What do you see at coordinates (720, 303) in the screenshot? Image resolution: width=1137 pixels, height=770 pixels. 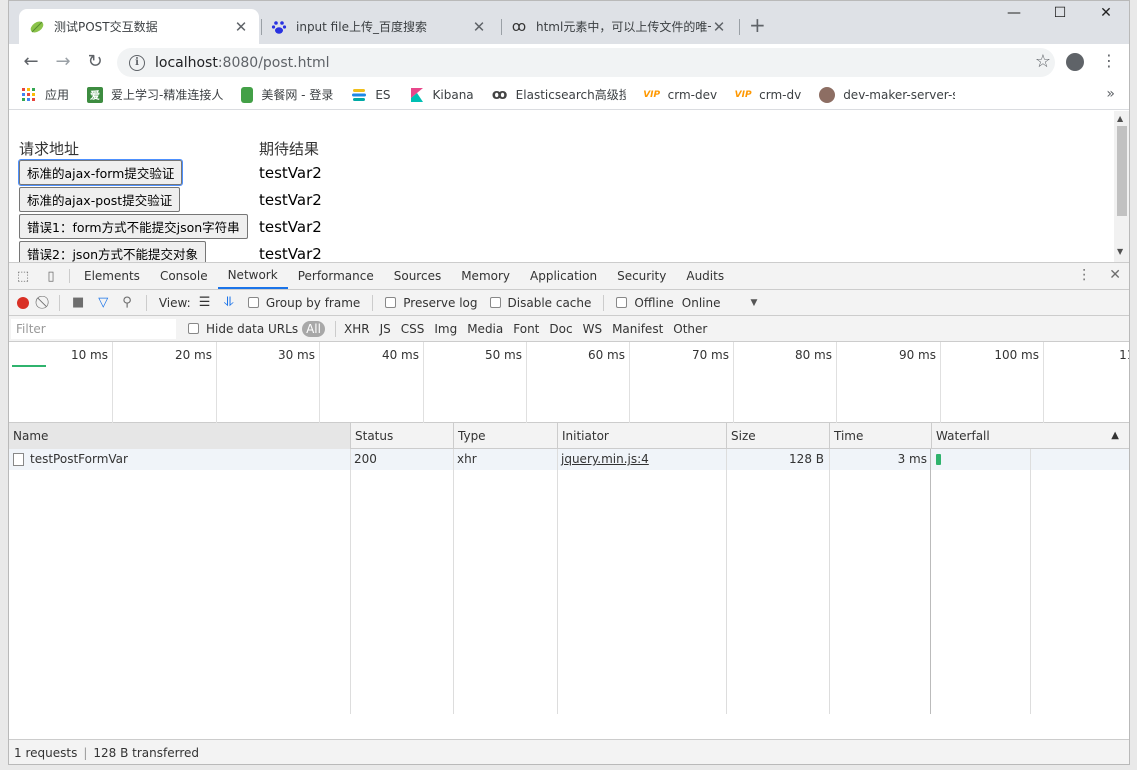 I see `throttling-select: Online ▼` at bounding box center [720, 303].